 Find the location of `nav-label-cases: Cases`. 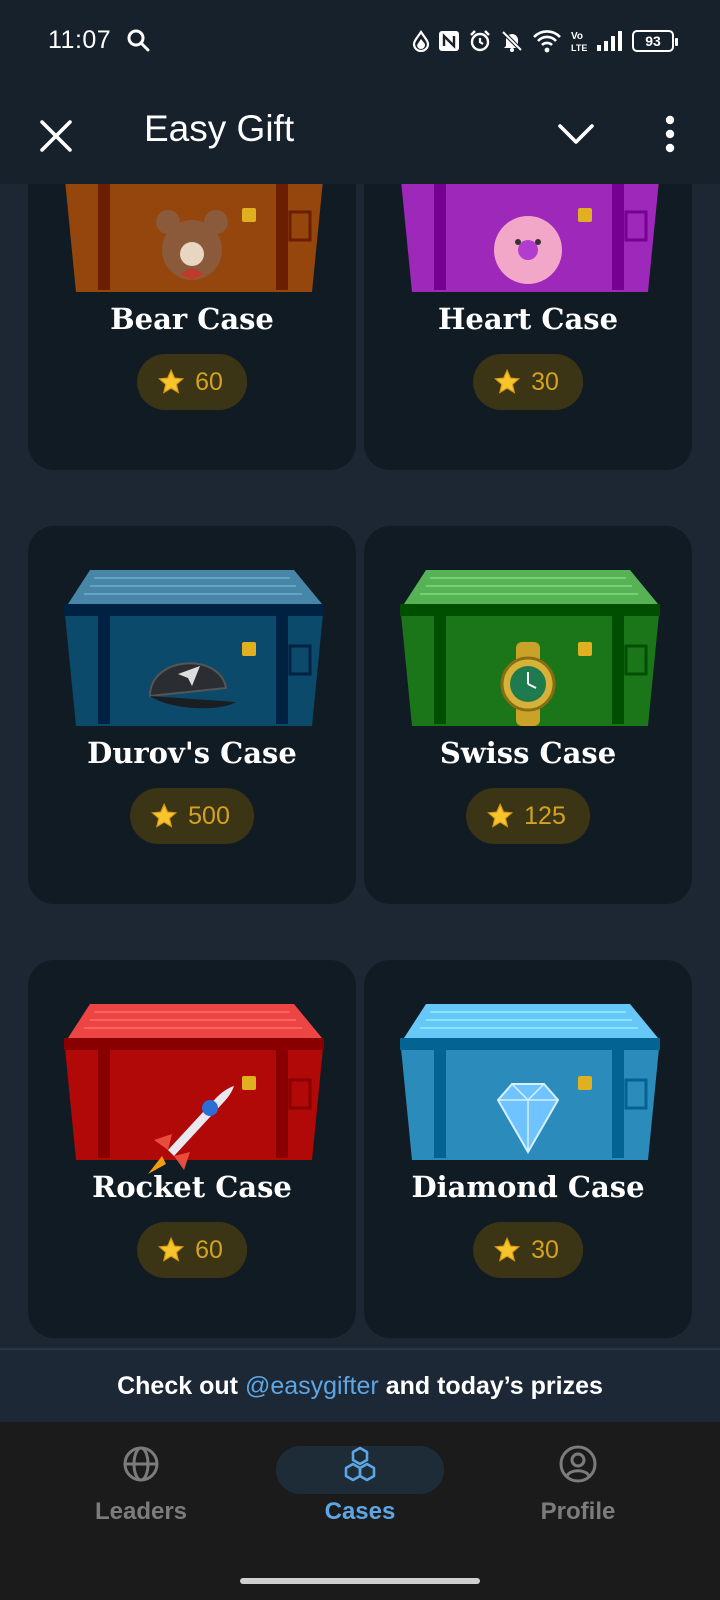

nav-label-cases: Cases is located at coordinates (360, 1511).